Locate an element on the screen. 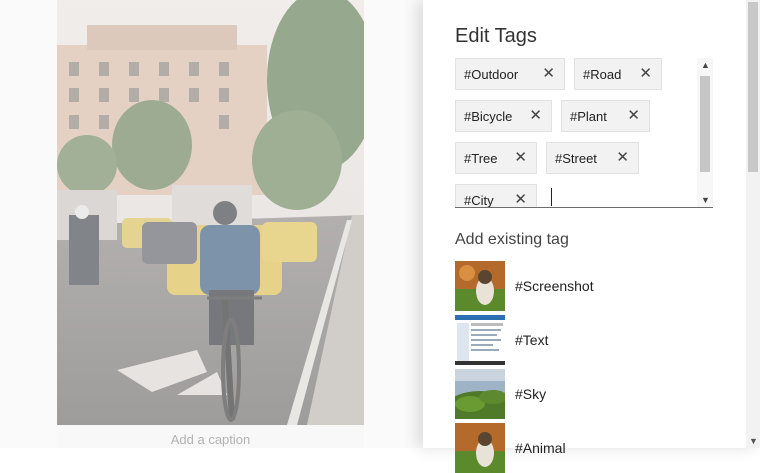 This screenshot has width=760, height=473. tag-chip: #Plant ✕ is located at coordinates (605, 116).